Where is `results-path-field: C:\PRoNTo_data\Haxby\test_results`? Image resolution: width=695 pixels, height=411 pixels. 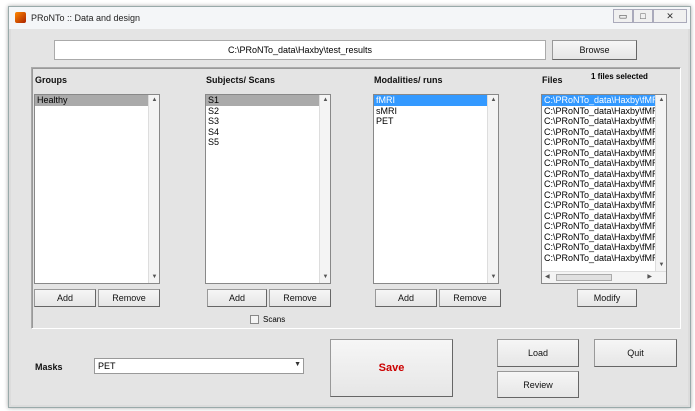 results-path-field: C:\PRoNTo_data\Haxby\test_results is located at coordinates (300, 50).